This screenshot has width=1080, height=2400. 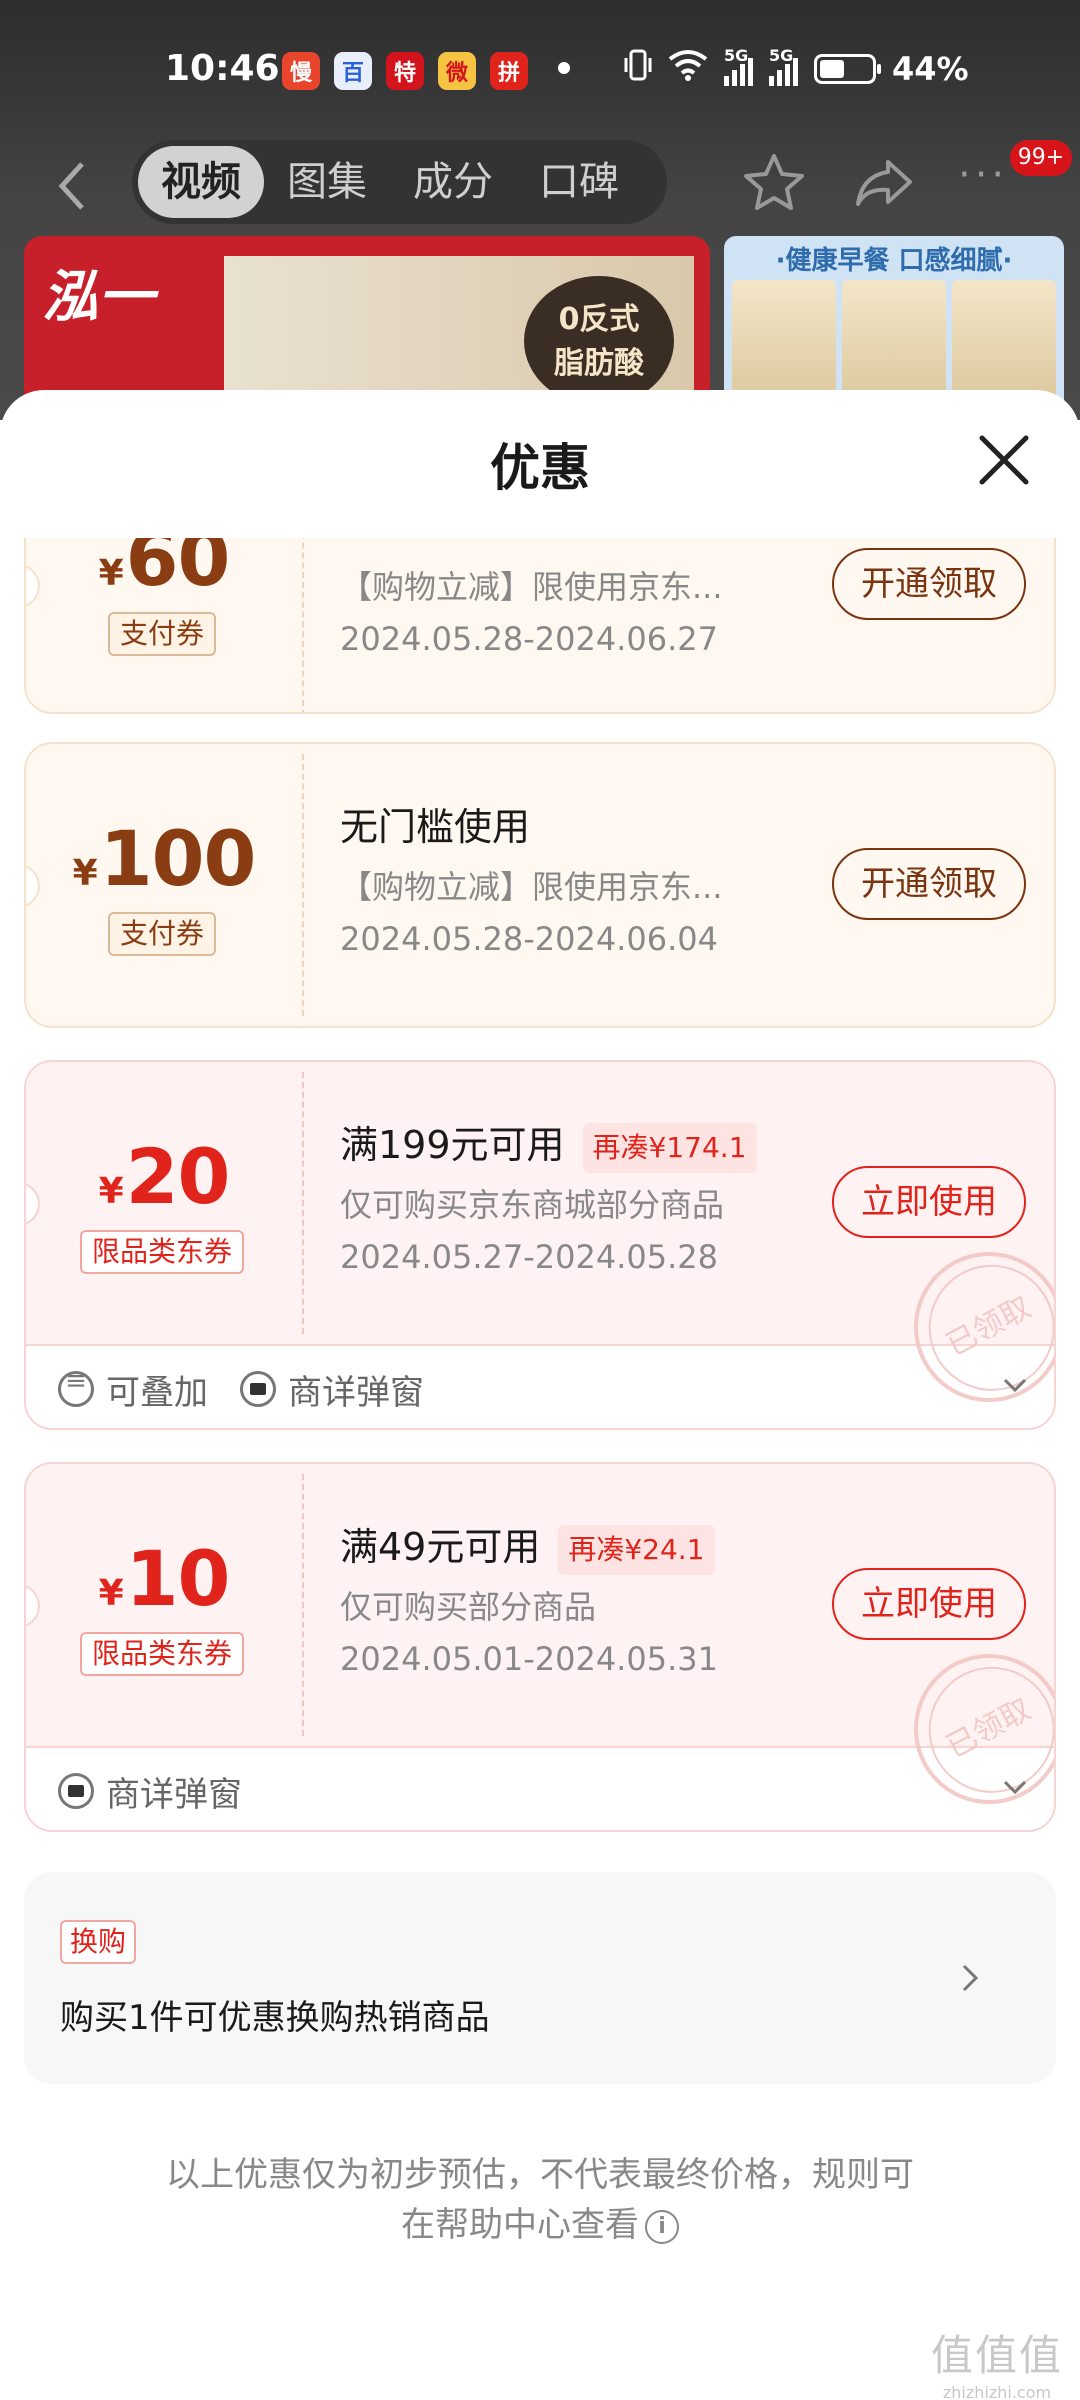 I want to click on status-time: 10:46, so click(x=222, y=68).